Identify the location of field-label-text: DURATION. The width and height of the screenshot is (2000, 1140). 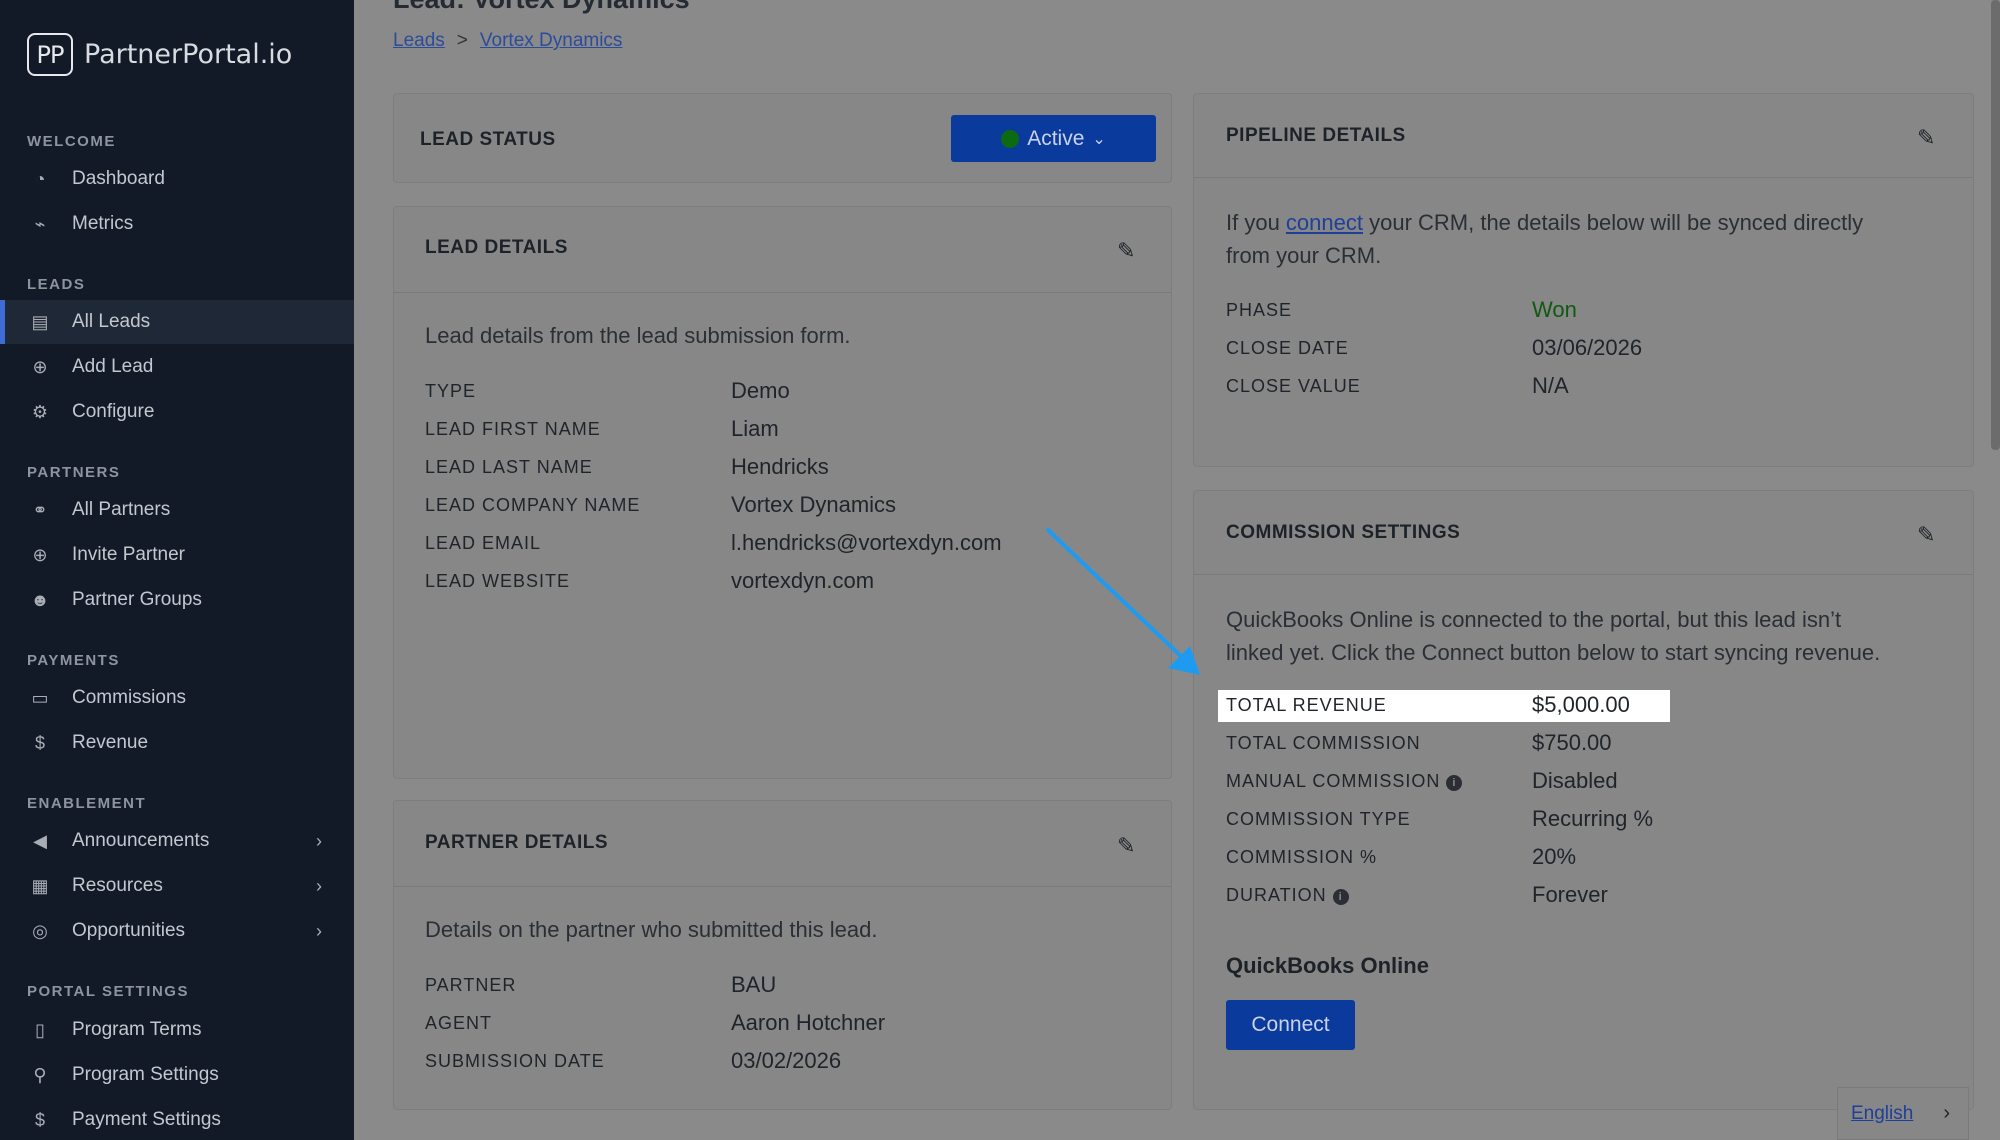
(1276, 895).